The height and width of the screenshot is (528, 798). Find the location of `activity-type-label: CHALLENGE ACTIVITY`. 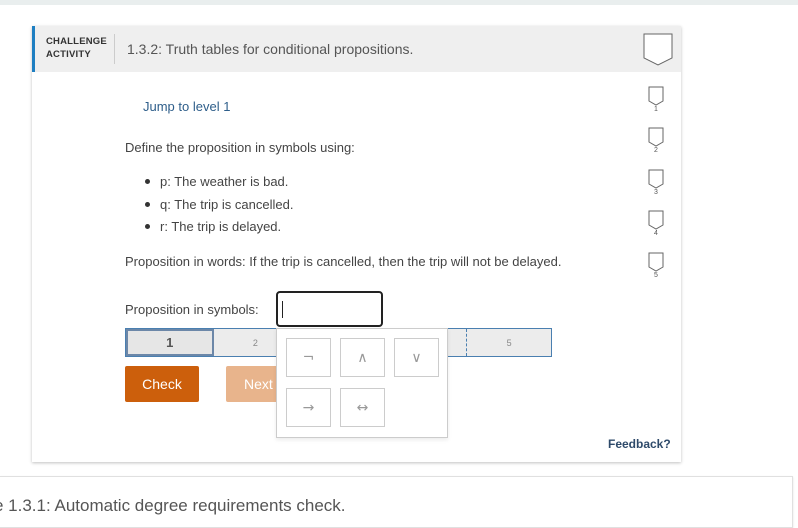

activity-type-label: CHALLENGE ACTIVITY is located at coordinates (76, 48).